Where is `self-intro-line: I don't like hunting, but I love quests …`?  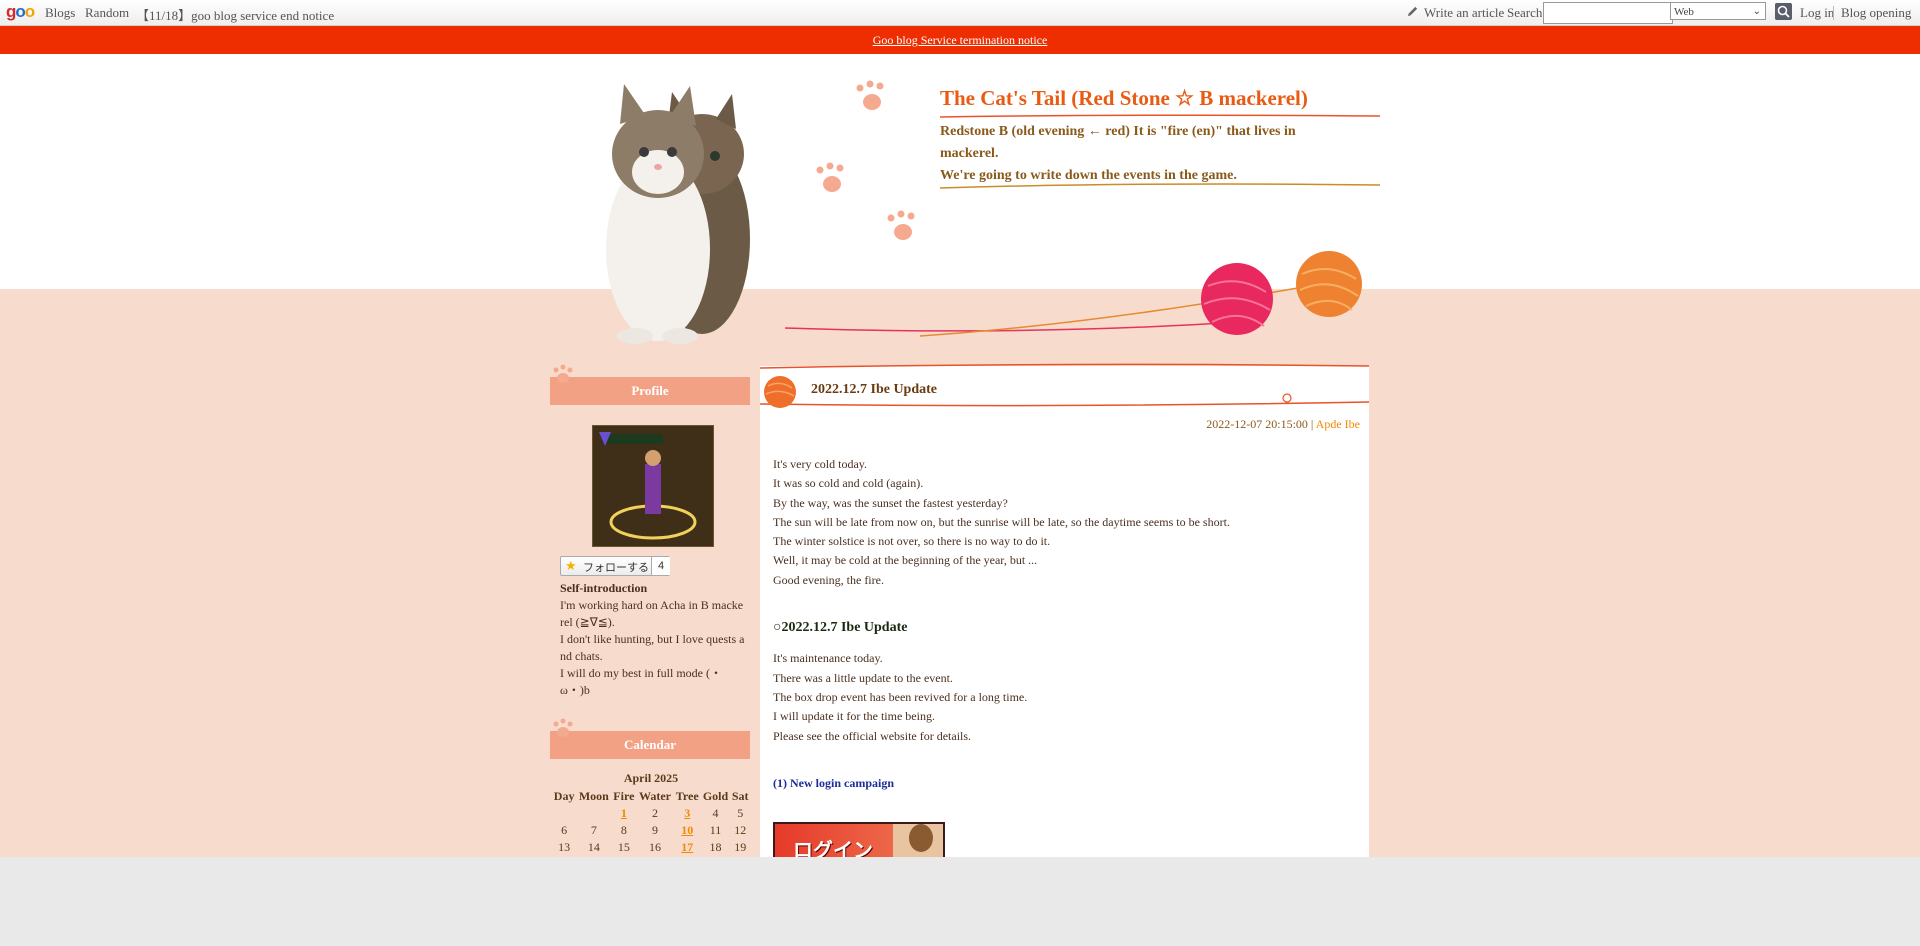
self-intro-line: I don't like hunting, but I love quests … is located at coordinates (652, 647).